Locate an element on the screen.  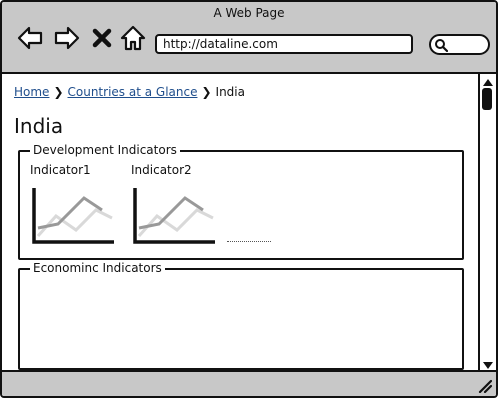
close-icon is located at coordinates (102, 38).